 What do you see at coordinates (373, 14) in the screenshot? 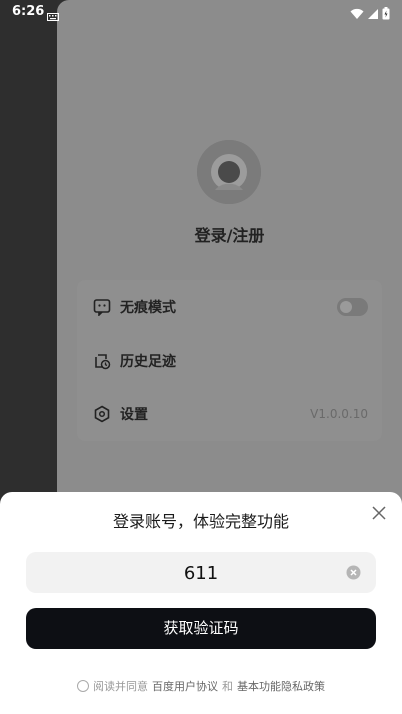
I see `signal-icon` at bounding box center [373, 14].